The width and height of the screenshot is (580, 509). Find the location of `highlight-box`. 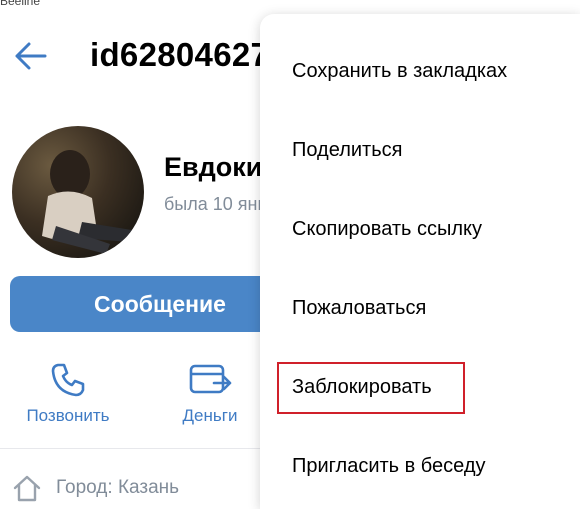

highlight-box is located at coordinates (371, 388).